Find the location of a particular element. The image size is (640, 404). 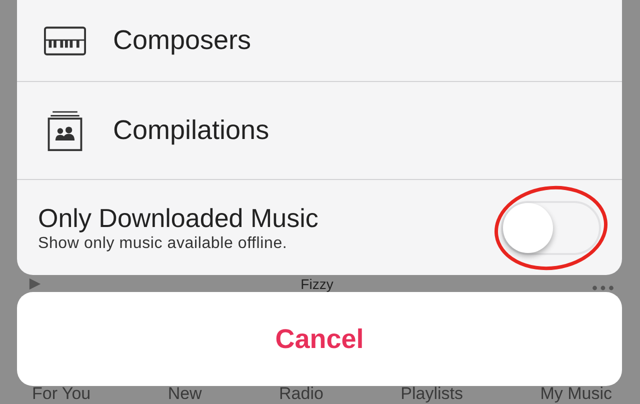

setting-description: Show only music available offline. is located at coordinates (163, 244).